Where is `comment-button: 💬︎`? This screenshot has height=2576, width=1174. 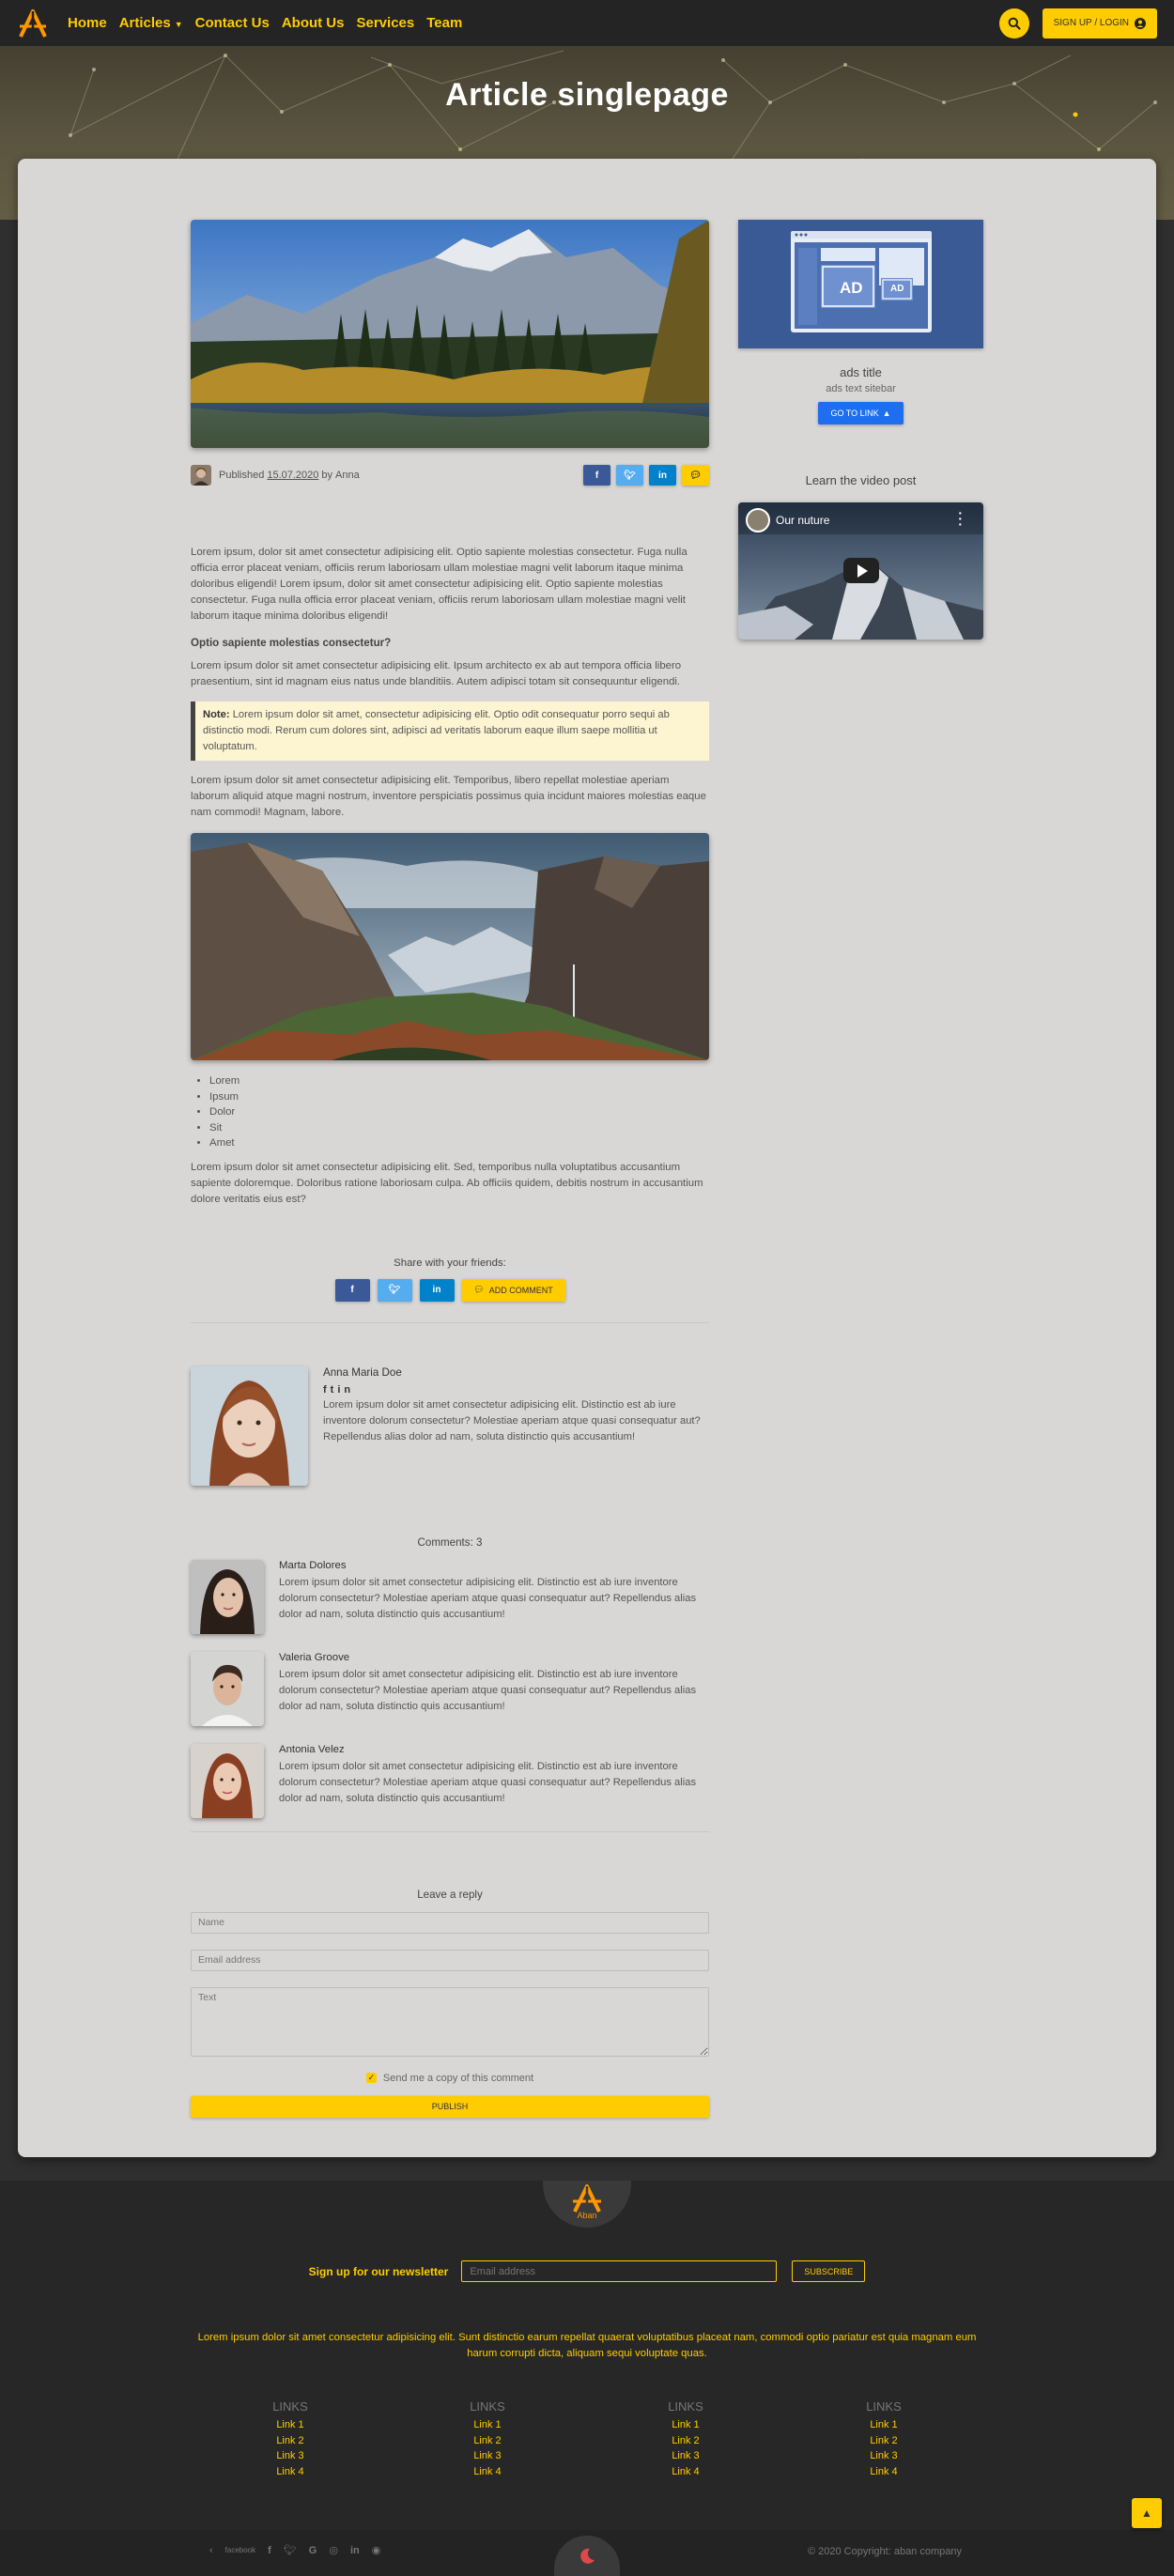 comment-button: 💬︎ is located at coordinates (695, 475).